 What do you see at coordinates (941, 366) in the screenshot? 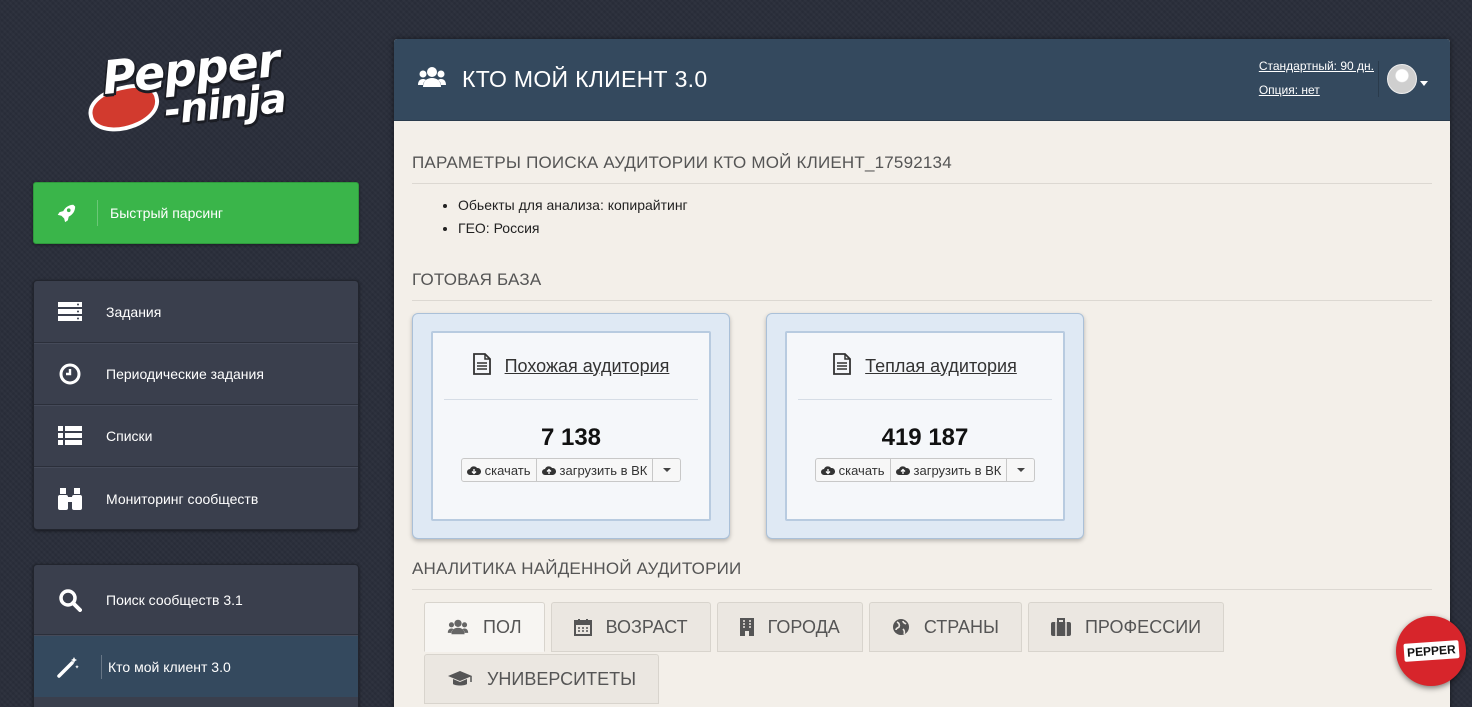
I see `audience-link: Теплая аудитория` at bounding box center [941, 366].